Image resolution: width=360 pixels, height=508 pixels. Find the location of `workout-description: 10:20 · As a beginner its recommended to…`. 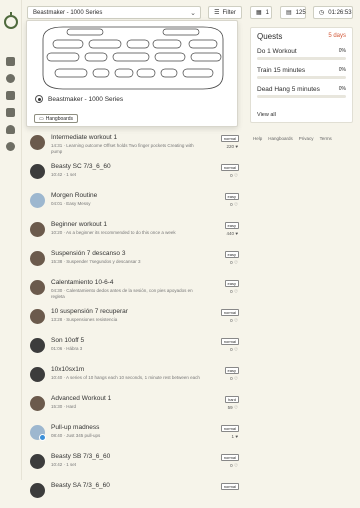

workout-description: 10:20 · As a beginner its recommended to… is located at coordinates (113, 232).